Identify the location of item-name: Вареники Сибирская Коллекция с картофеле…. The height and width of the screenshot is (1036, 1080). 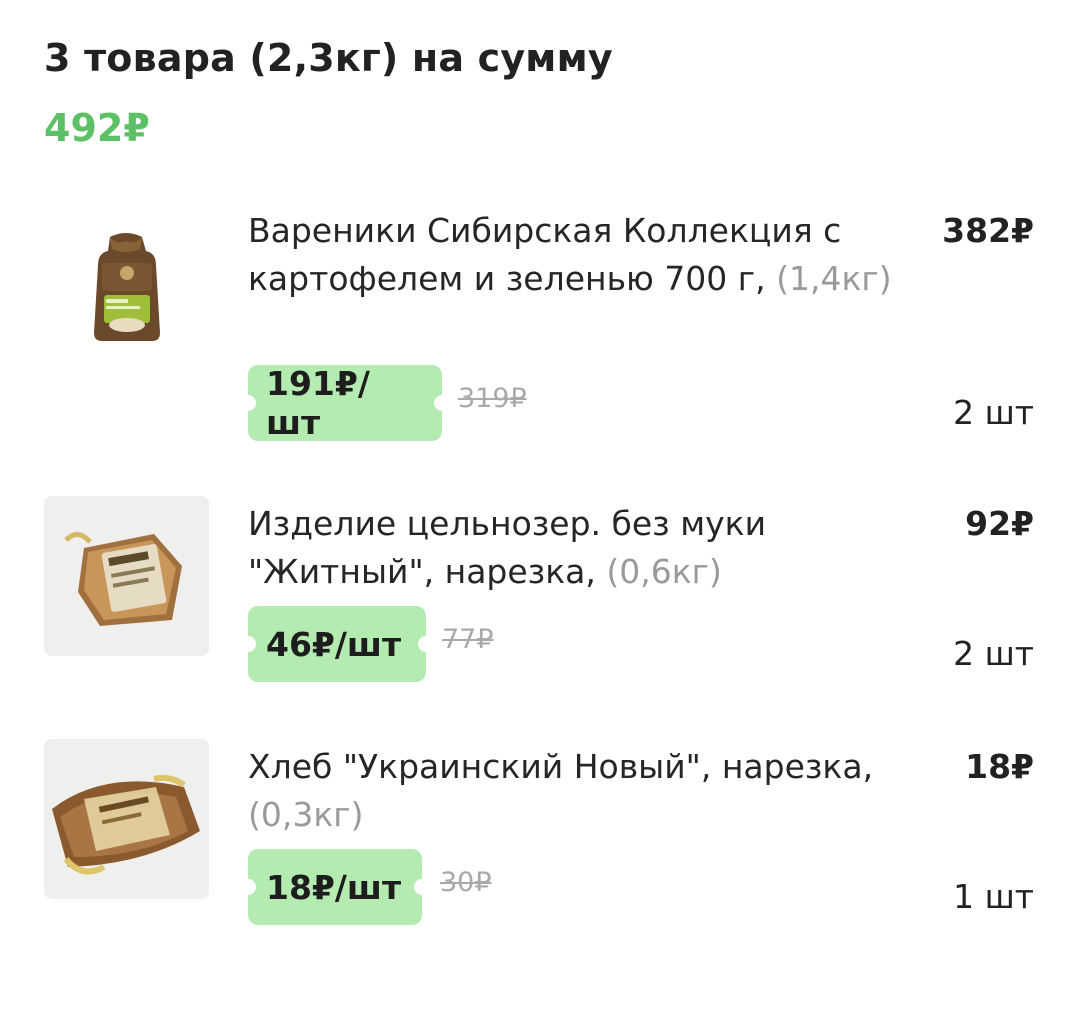
(583, 255).